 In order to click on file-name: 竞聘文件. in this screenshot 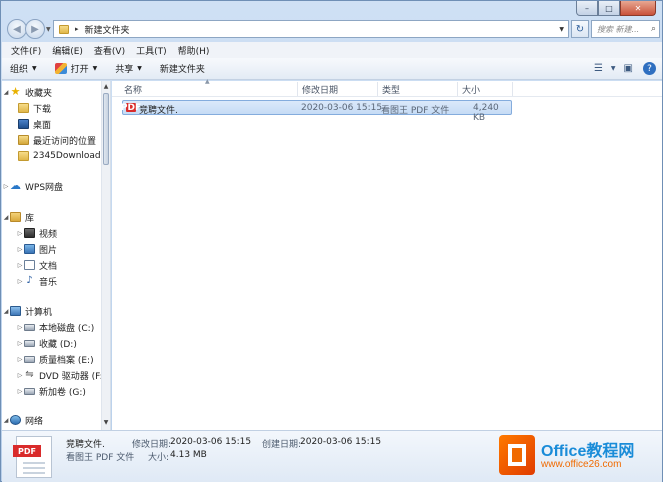, I will do `click(158, 109)`.